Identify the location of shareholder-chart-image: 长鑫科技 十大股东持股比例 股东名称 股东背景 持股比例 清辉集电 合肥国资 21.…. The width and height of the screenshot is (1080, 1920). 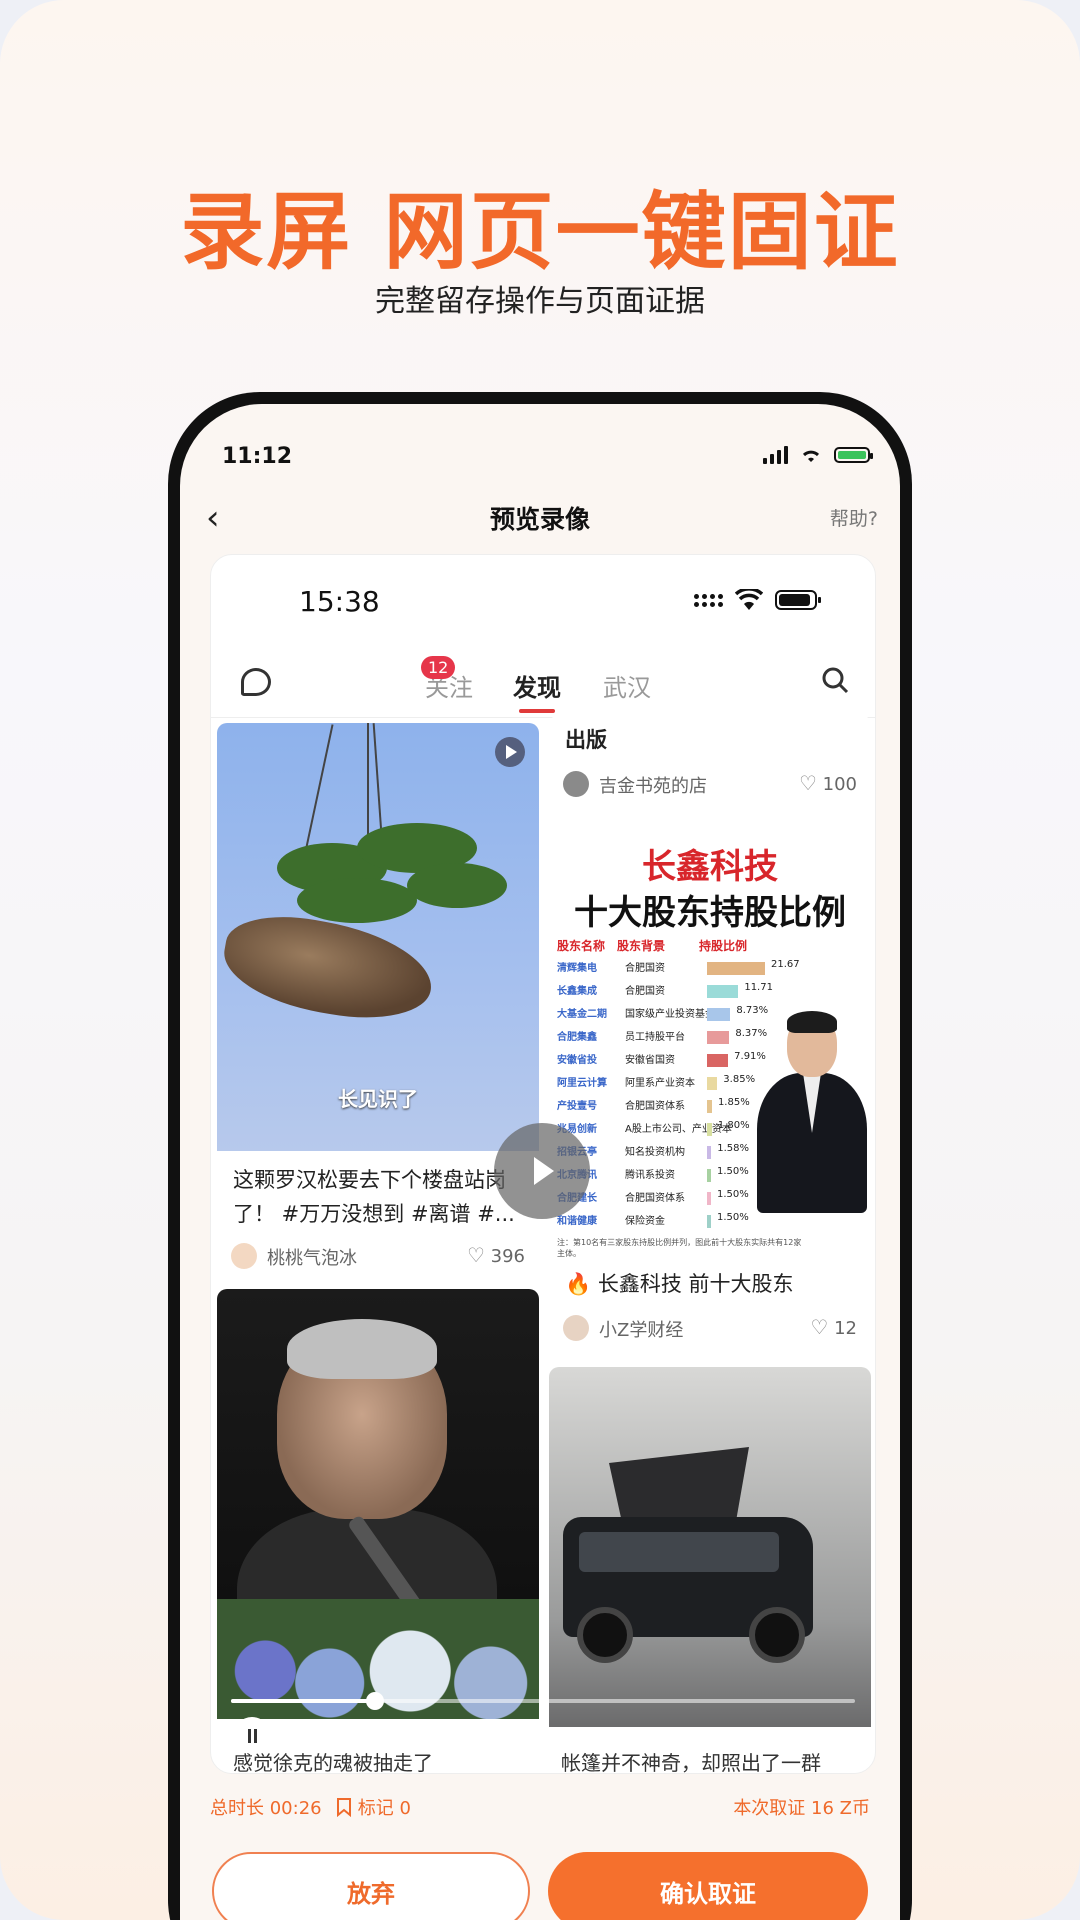
(710, 1041).